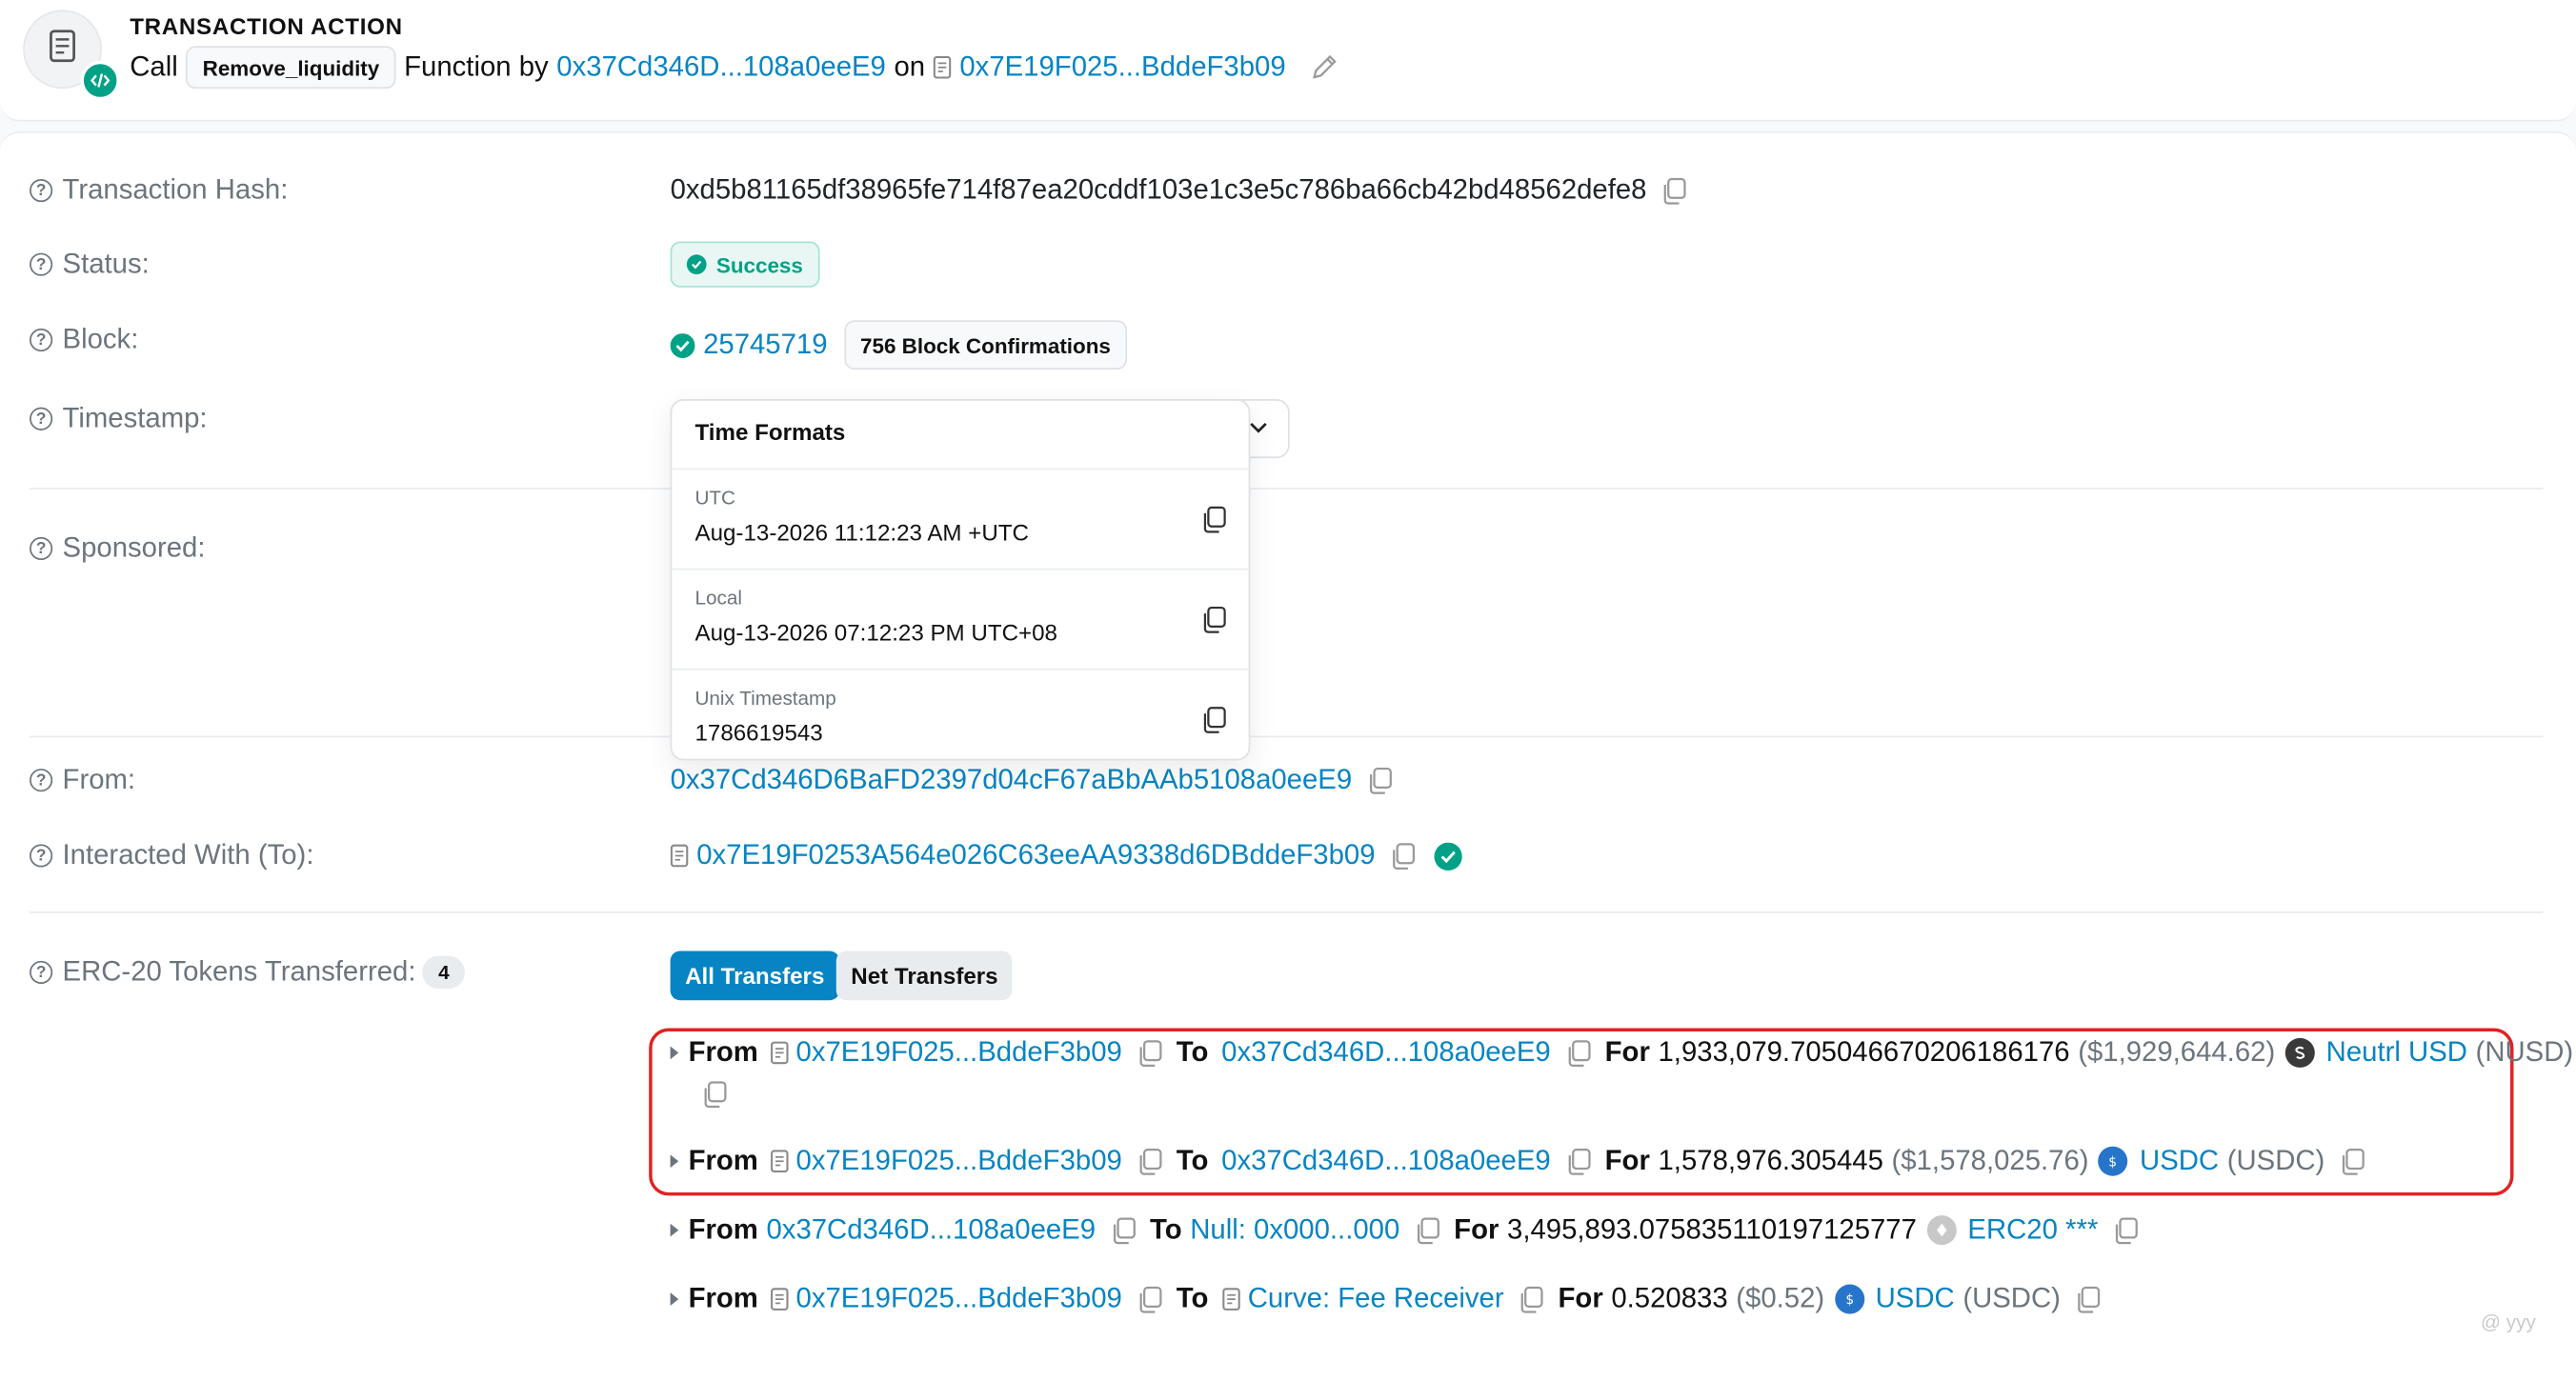 The height and width of the screenshot is (1381, 2576). Describe the element at coordinates (90, 264) in the screenshot. I see `status-label: ? Status:` at that location.